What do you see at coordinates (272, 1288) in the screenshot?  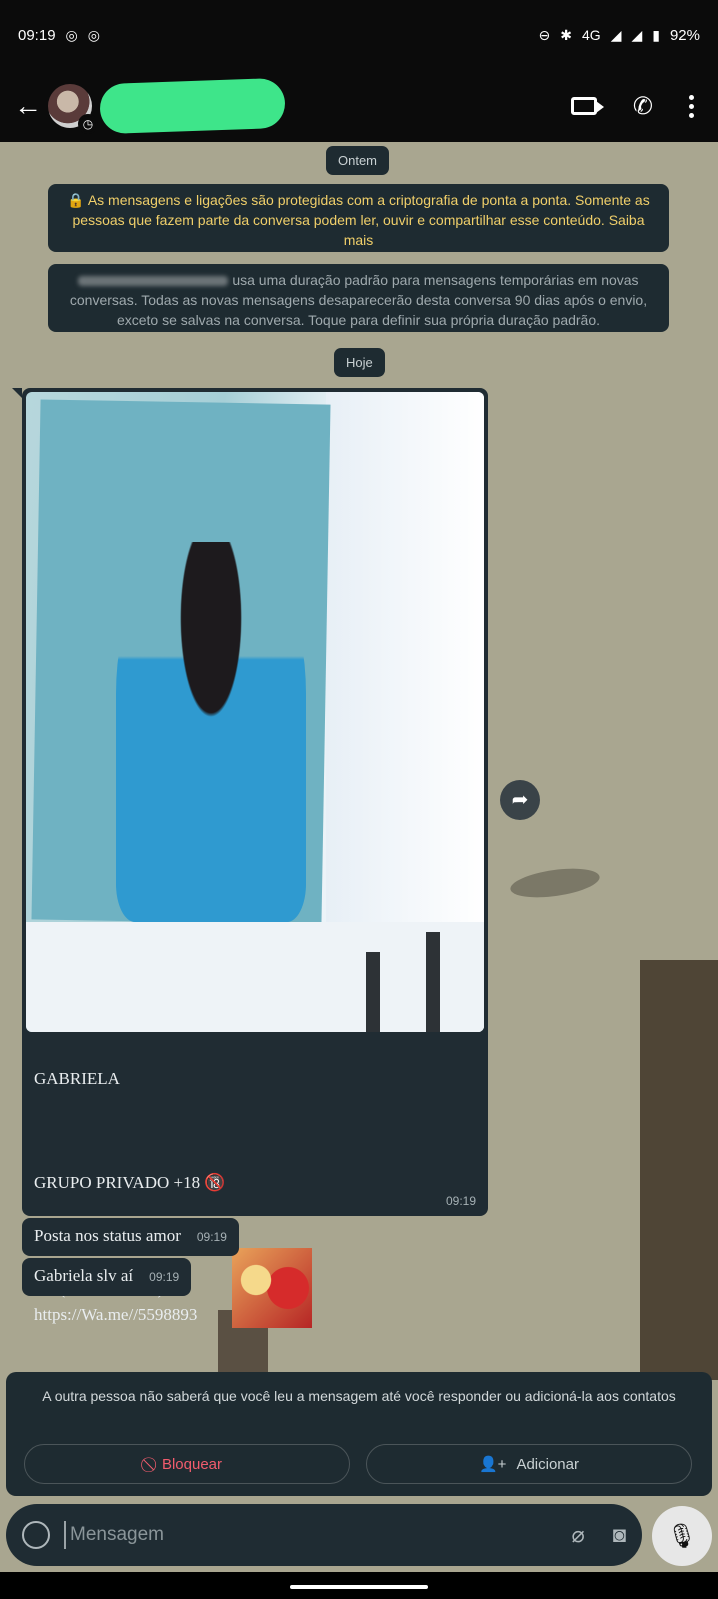 I see `sticker-image` at bounding box center [272, 1288].